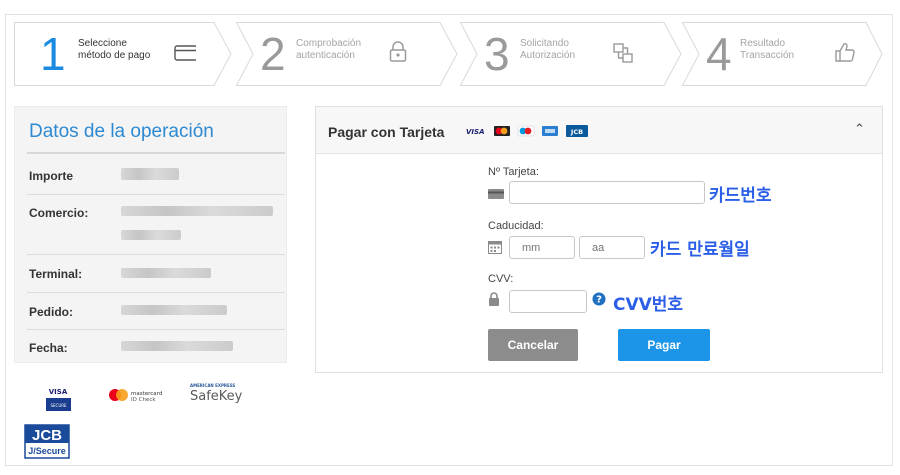  I want to click on lock-icon, so click(398, 51).